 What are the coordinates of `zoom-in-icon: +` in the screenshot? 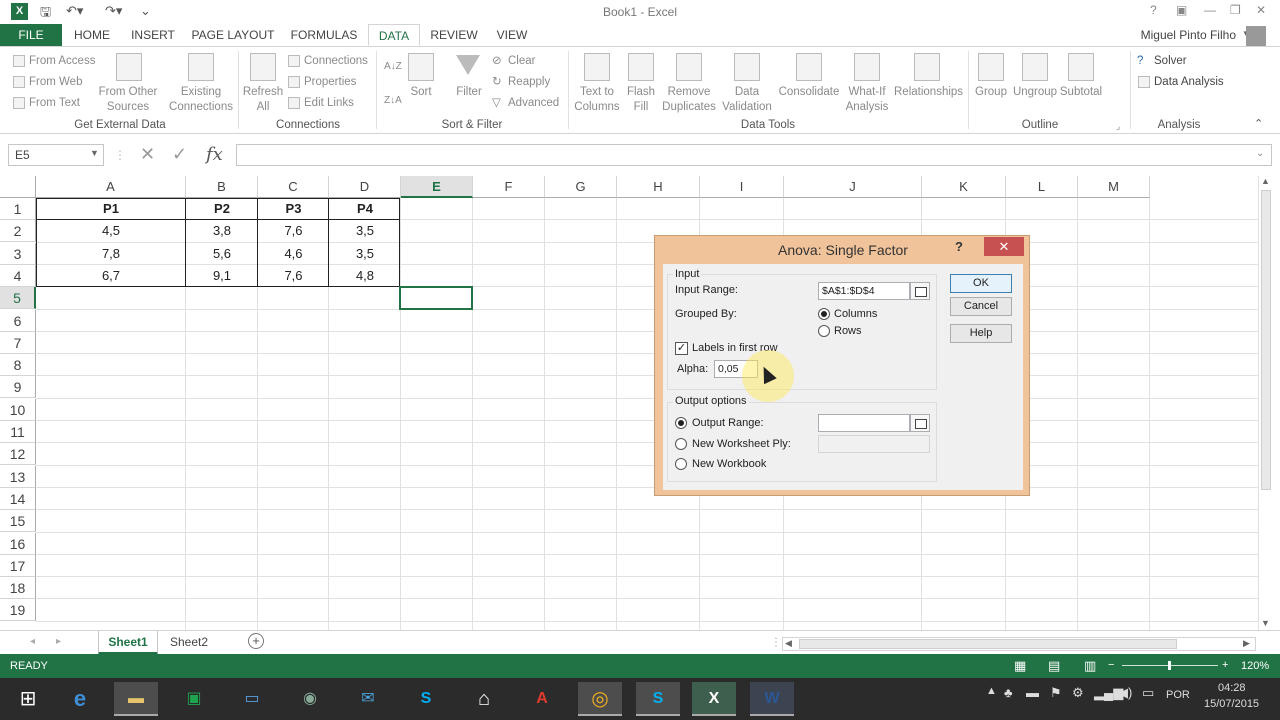 It's located at (1225, 665).